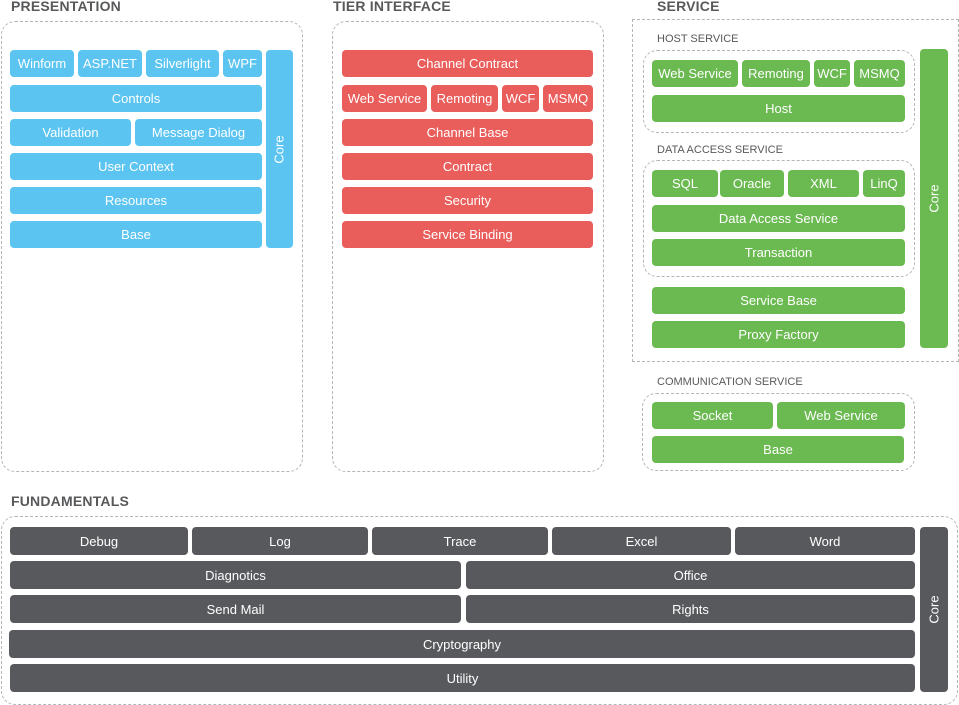  Describe the element at coordinates (467, 234) in the screenshot. I see `service-binding-block: Service Binding` at that location.